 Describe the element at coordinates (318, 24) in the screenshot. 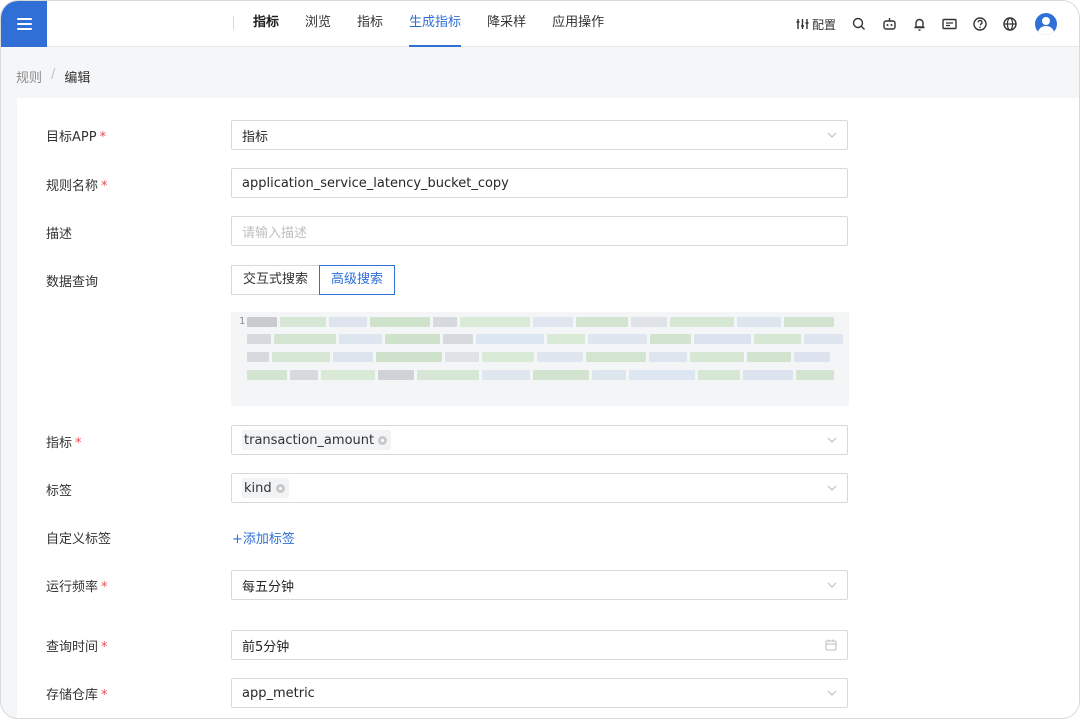

I see `nav-item-browse: 浏览` at that location.